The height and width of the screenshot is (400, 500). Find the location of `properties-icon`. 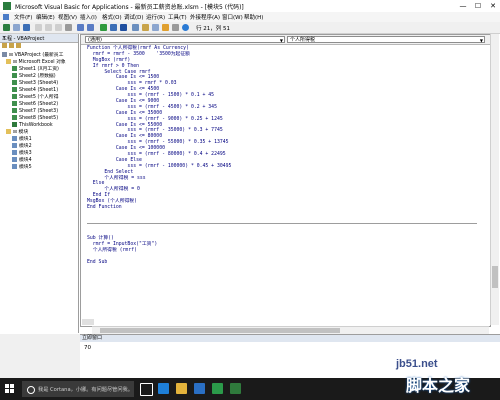

properties-icon is located at coordinates (155, 27).